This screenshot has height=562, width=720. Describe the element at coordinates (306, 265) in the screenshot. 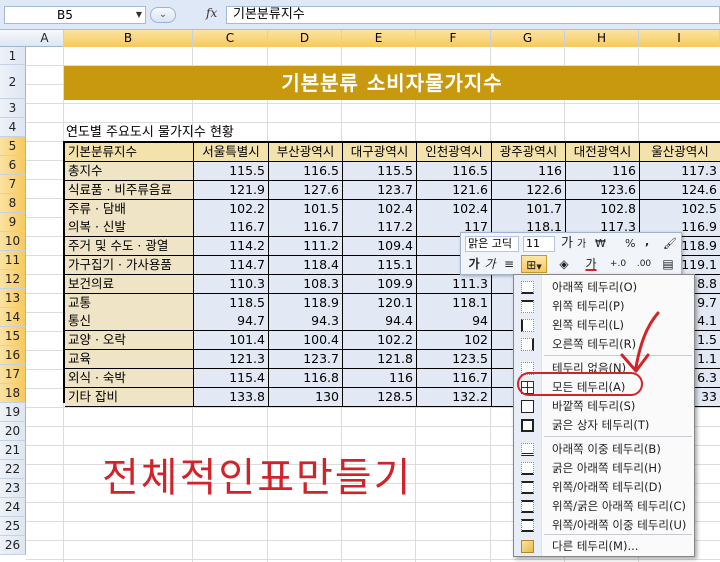

I see `table-cell: 118.4` at that location.